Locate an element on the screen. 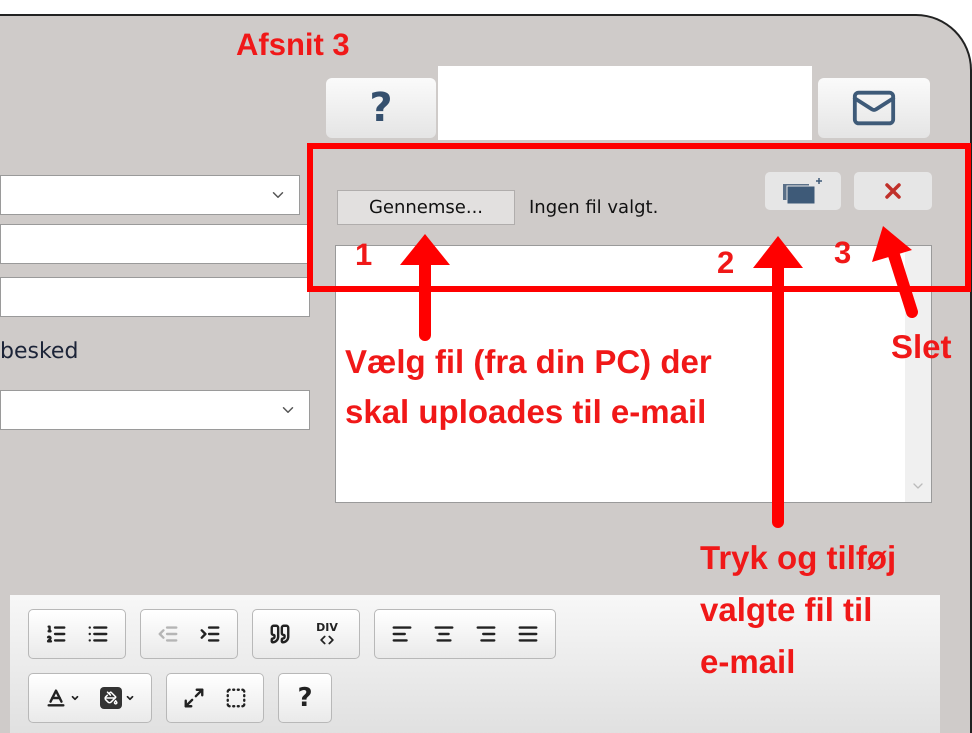  annotation-note: Tryk og tilføj valgte fil til e-mail is located at coordinates (799, 610).